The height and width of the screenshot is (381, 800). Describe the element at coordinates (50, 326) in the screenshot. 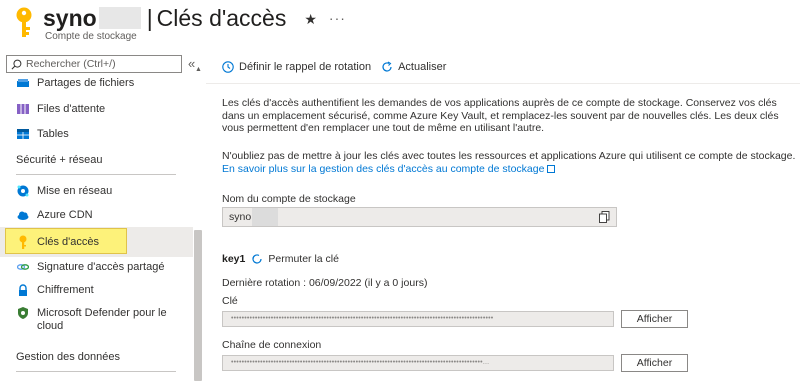

I see `defender-label-line2: cloud` at that location.